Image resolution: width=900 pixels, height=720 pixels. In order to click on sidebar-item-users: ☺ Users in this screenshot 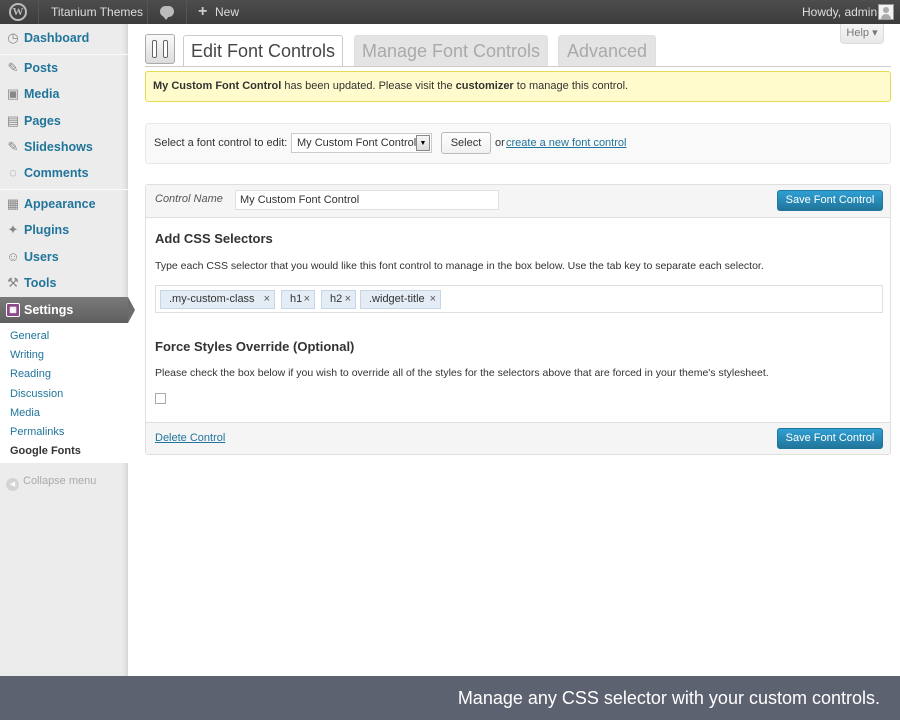, I will do `click(64, 257)`.